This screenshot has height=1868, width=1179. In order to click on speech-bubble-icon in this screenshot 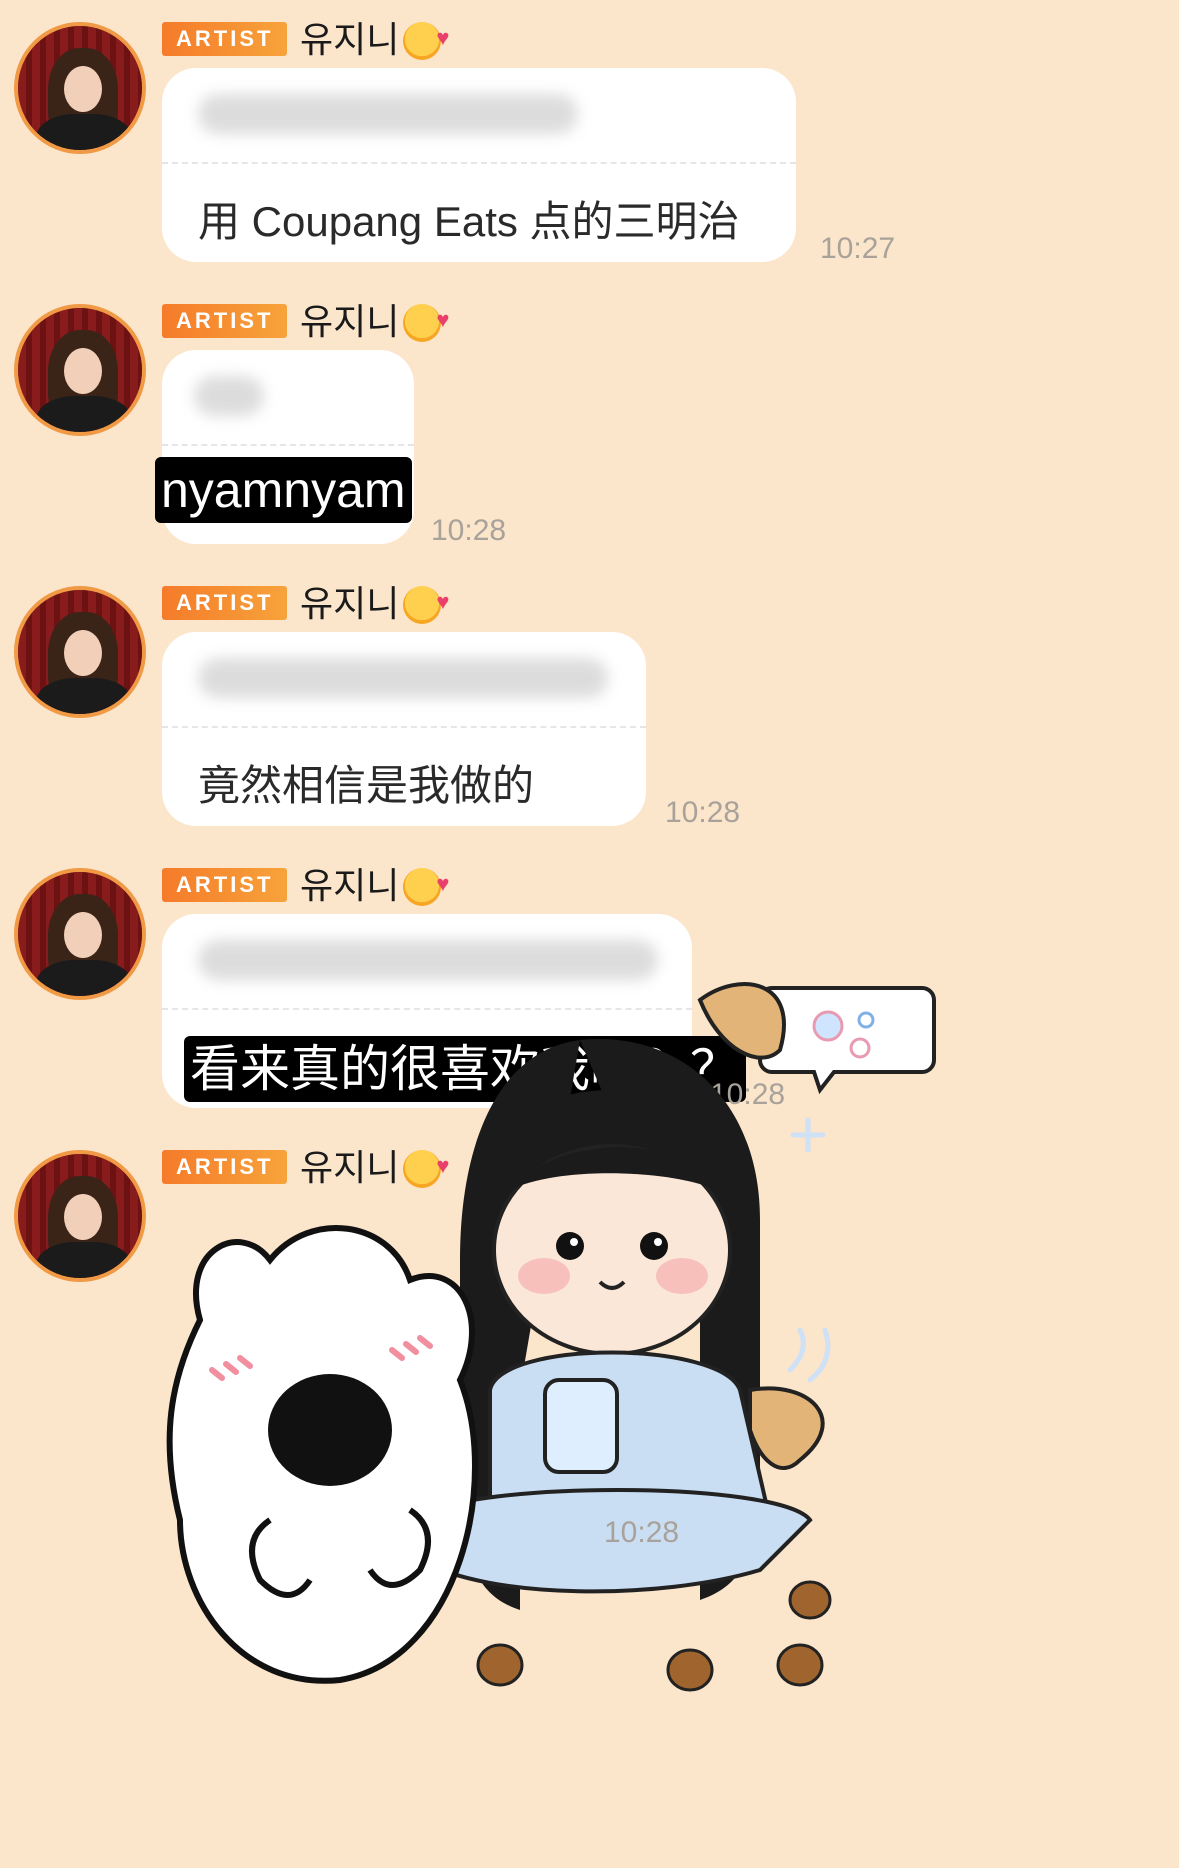, I will do `click(847, 1040)`.